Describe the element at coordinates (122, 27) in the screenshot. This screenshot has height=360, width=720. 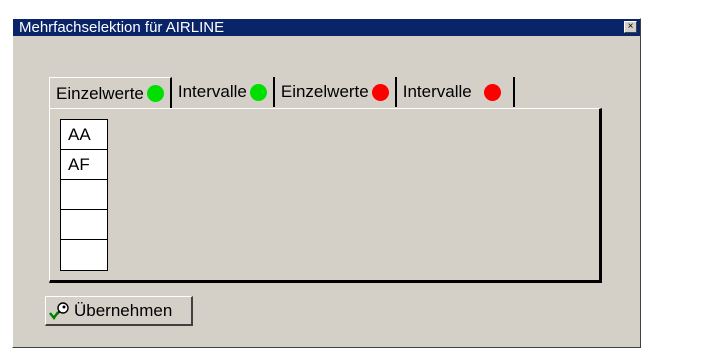
I see `window-title: Mehrfachselektion für AIRLINE` at that location.